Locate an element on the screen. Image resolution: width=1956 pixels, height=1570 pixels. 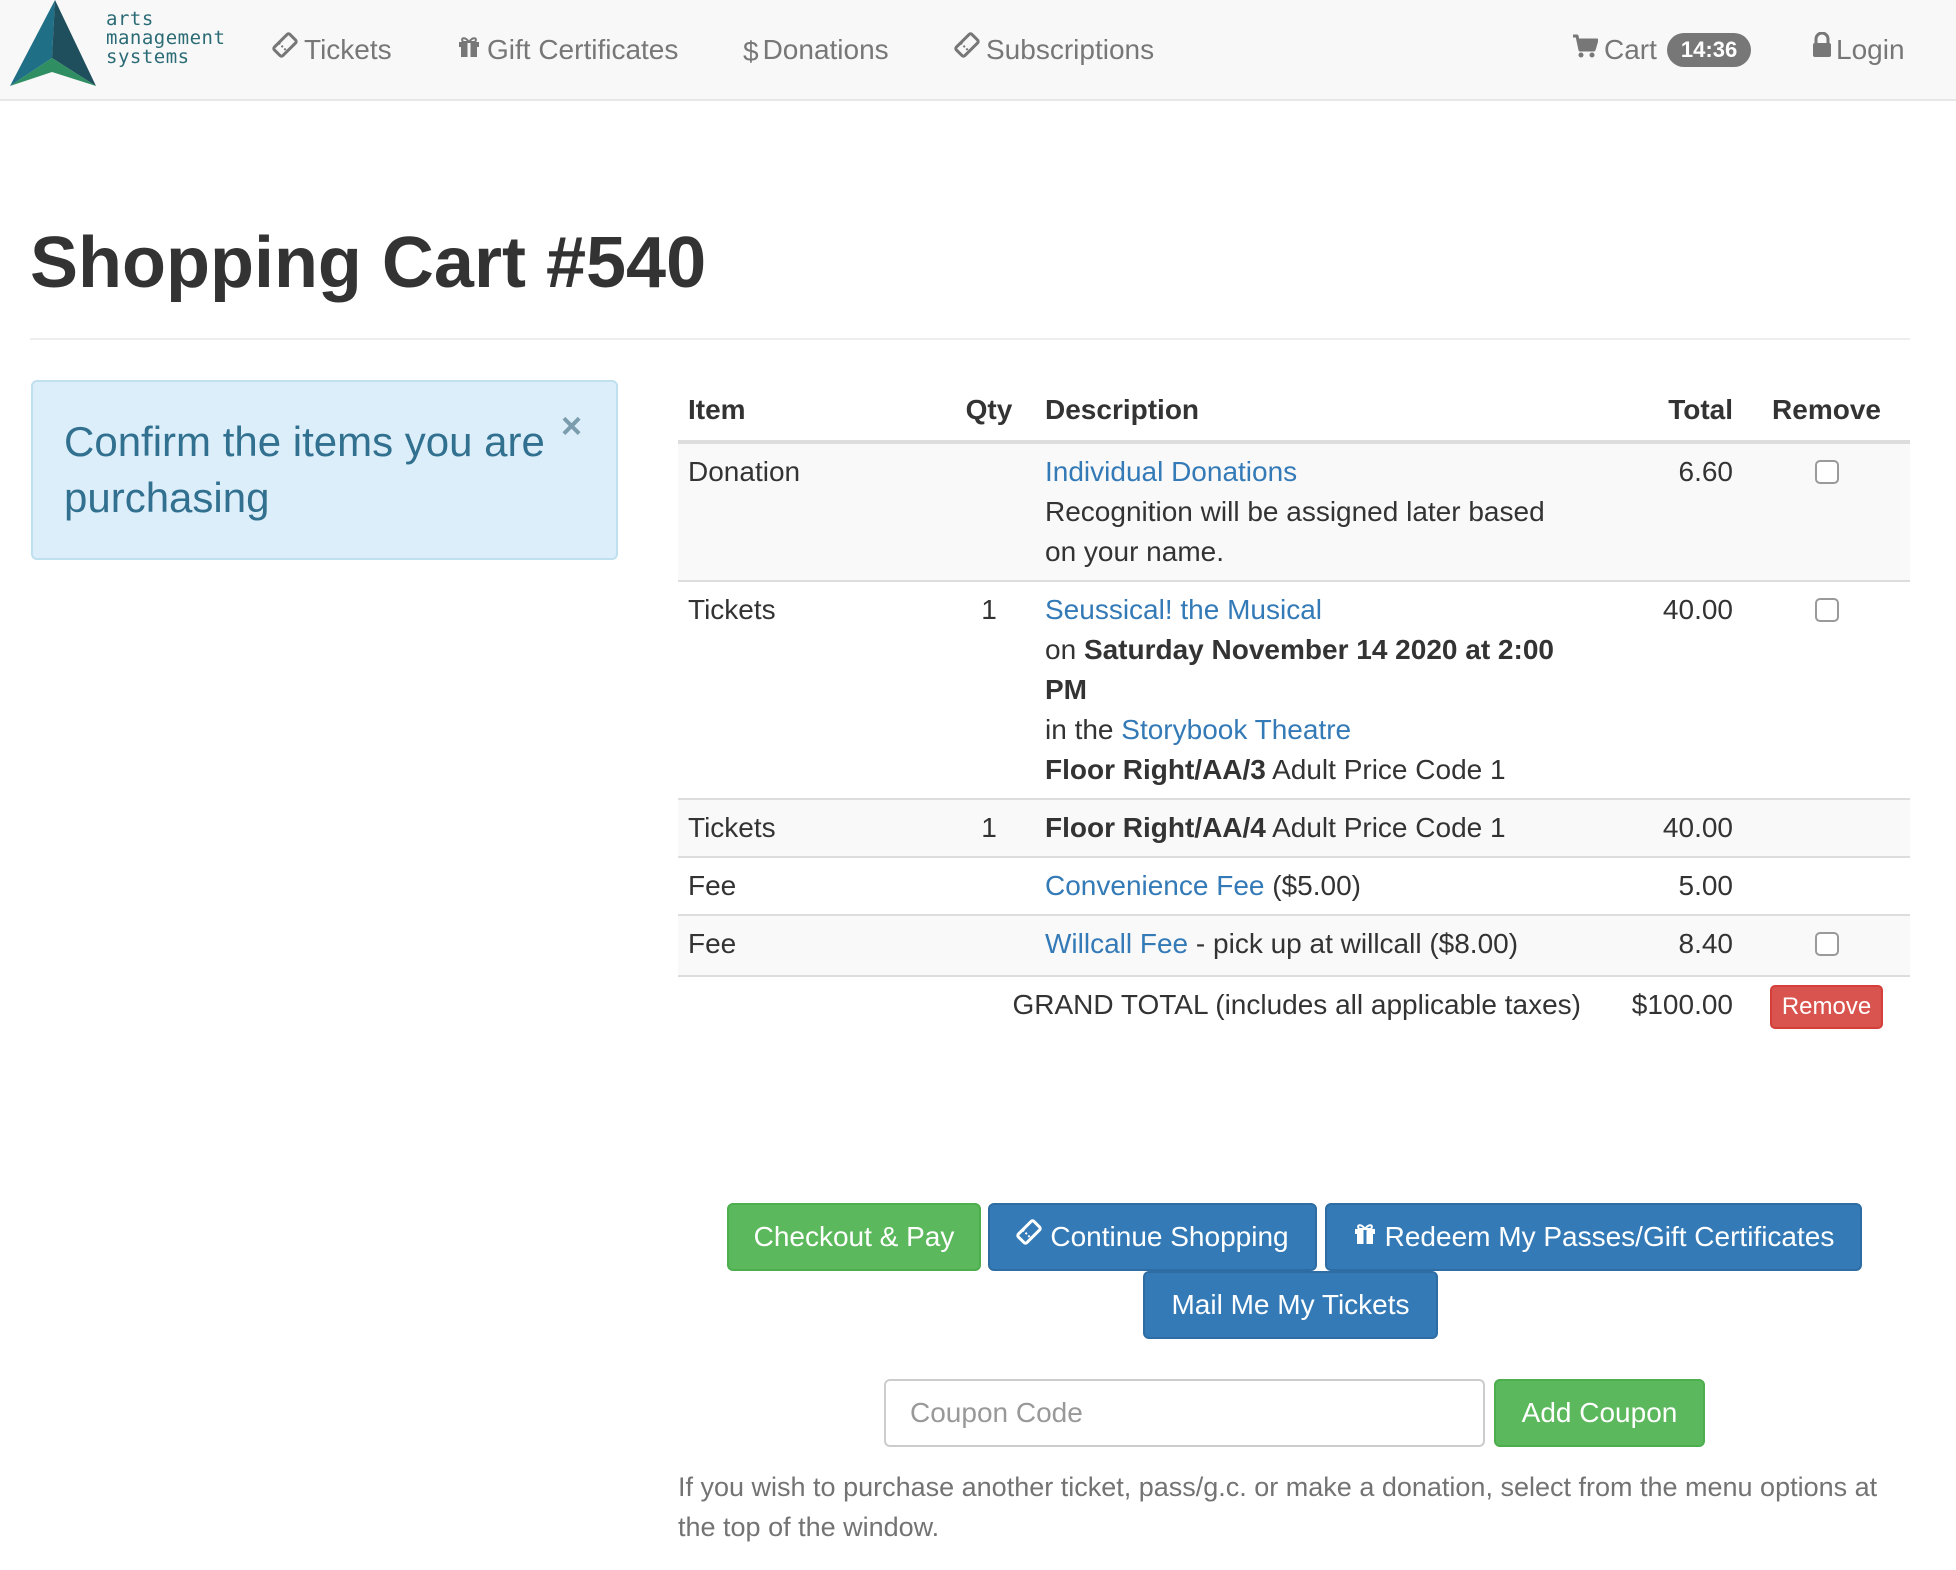
continue-shopping-button: Continue Shopping is located at coordinates (1152, 1237).